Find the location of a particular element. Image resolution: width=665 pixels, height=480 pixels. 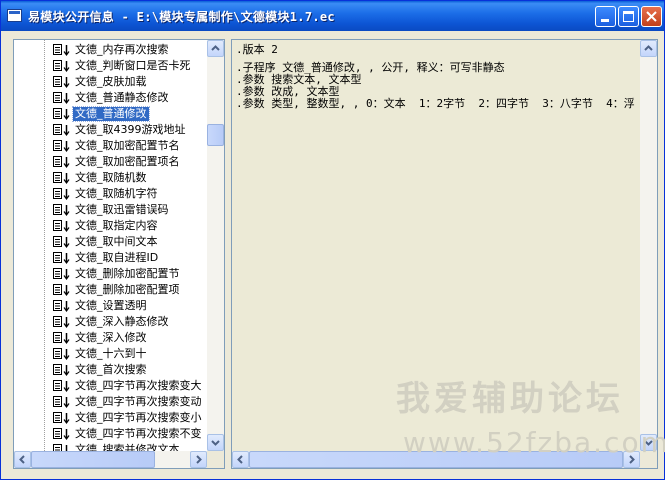

scroll-down-button is located at coordinates (215, 442).